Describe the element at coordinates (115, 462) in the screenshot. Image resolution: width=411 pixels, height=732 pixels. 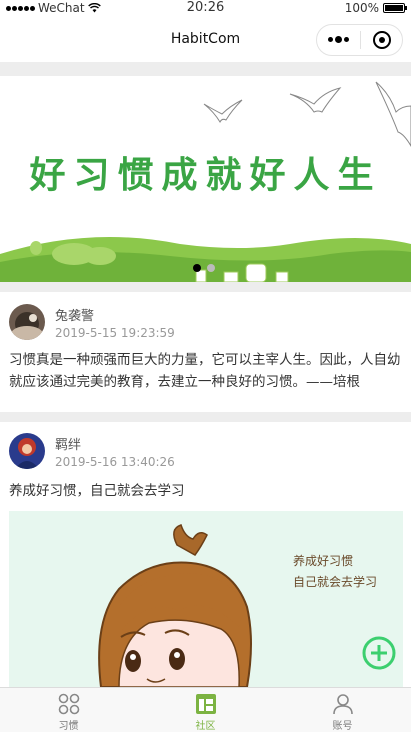
I see `post-time: 2019-5-16 13:40:26` at that location.